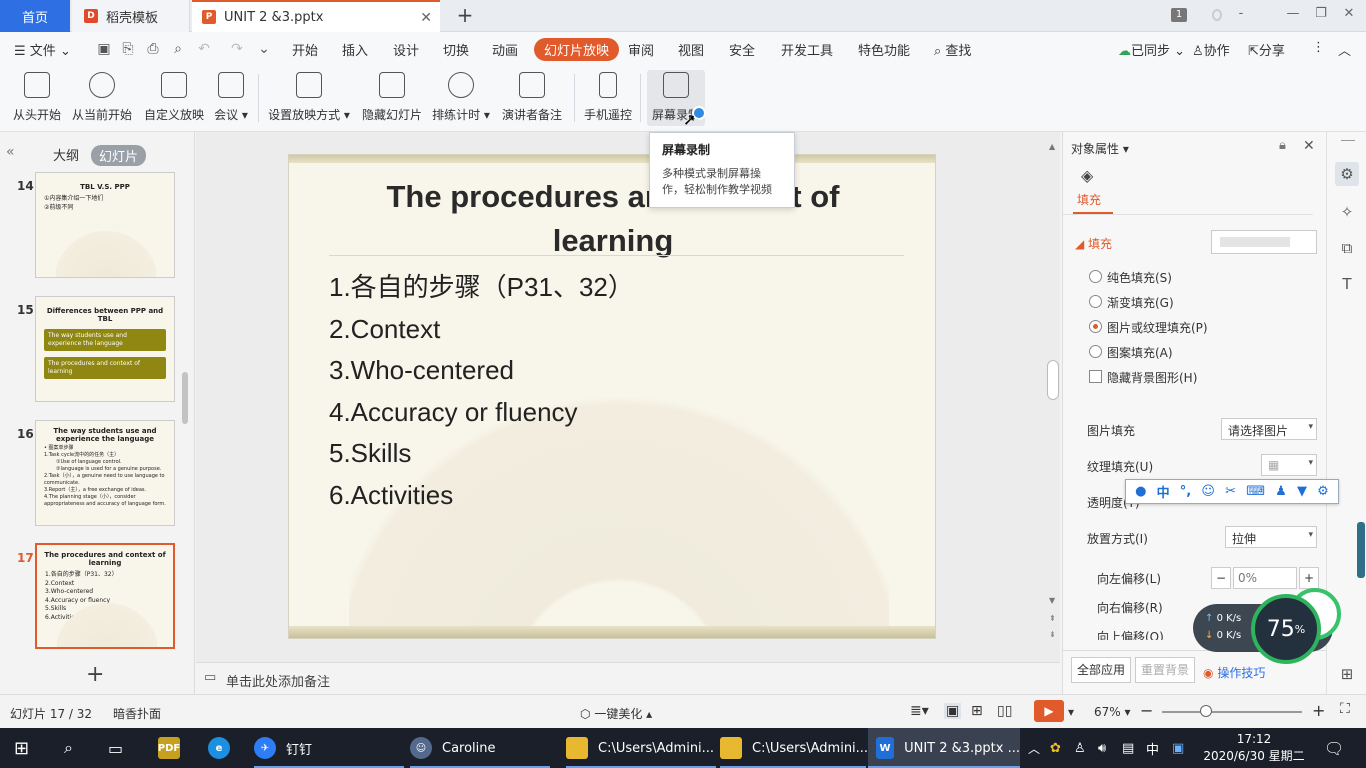  What do you see at coordinates (505, 49) in the screenshot?
I see `menu-animation: 动画` at bounding box center [505, 49].